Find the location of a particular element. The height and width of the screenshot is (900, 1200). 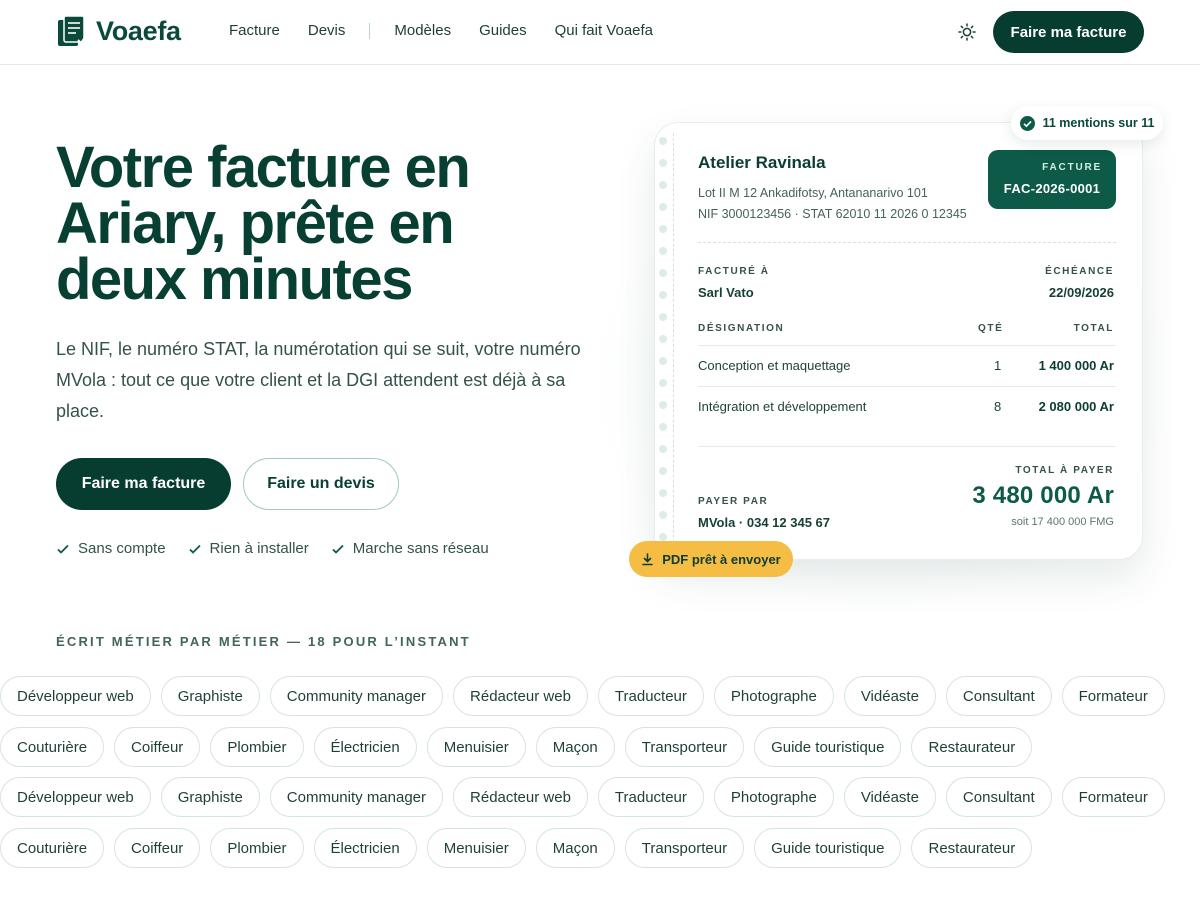

check-item: Rien à installer is located at coordinates (248, 548).